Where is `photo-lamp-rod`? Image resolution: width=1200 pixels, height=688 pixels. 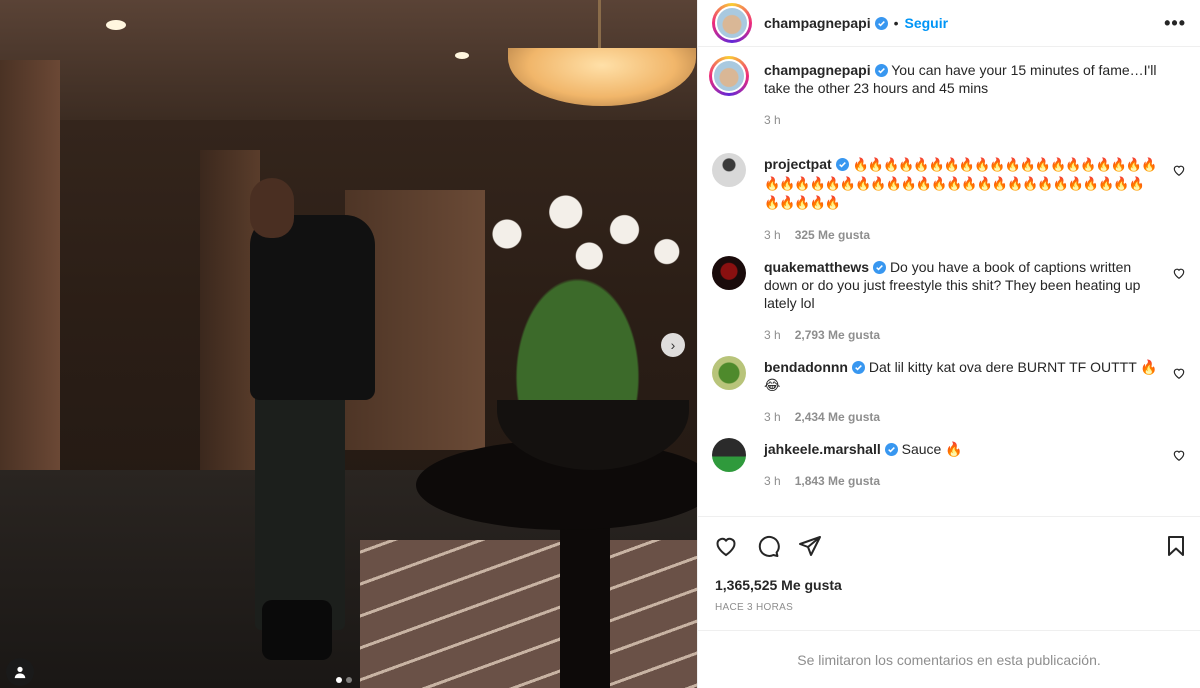
photo-lamp-rod is located at coordinates (599, 25).